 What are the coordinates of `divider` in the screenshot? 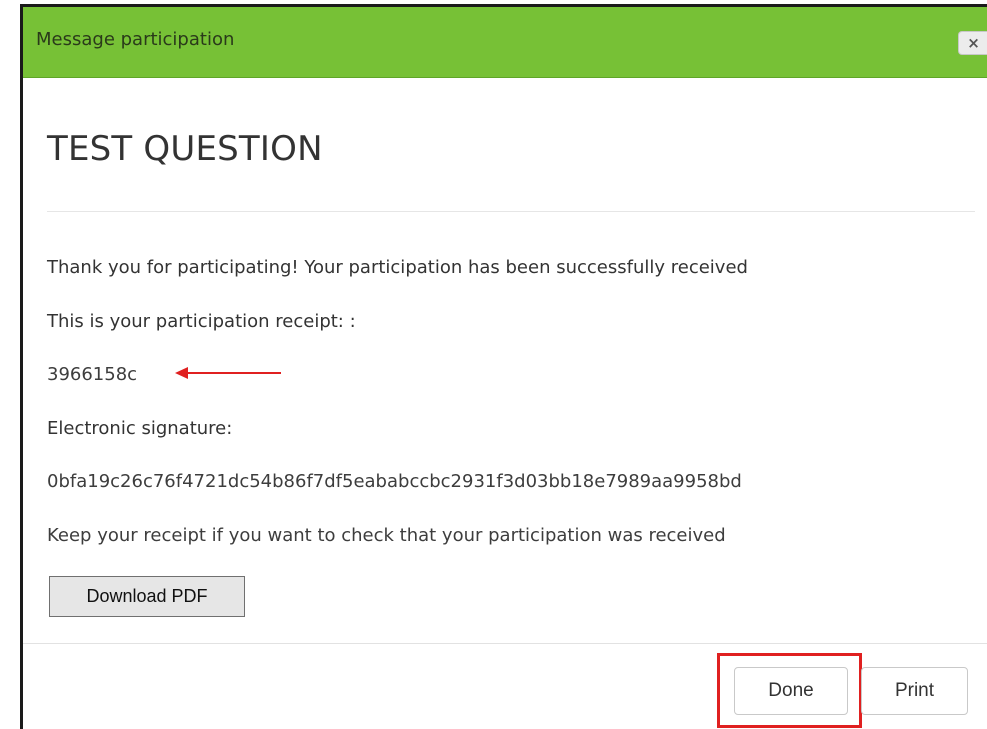 It's located at (511, 211).